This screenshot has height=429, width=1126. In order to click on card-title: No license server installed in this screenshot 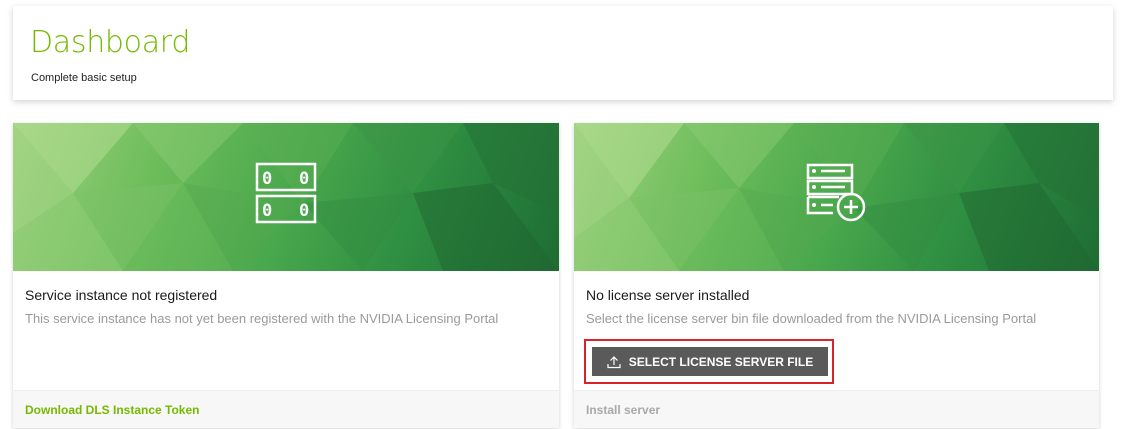, I will do `click(668, 295)`.